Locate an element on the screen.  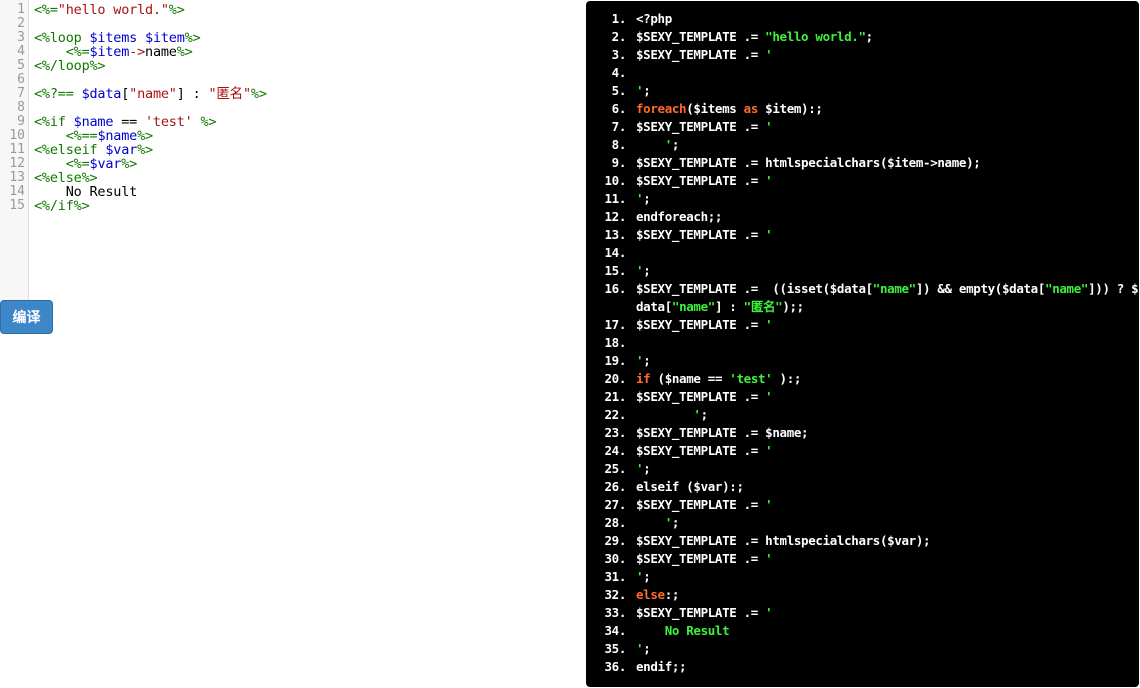
output-line-text: No Result is located at coordinates (683, 631).